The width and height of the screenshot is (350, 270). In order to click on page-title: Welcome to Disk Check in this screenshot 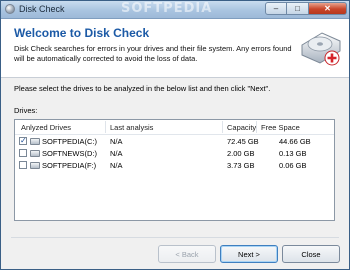, I will do `click(82, 33)`.